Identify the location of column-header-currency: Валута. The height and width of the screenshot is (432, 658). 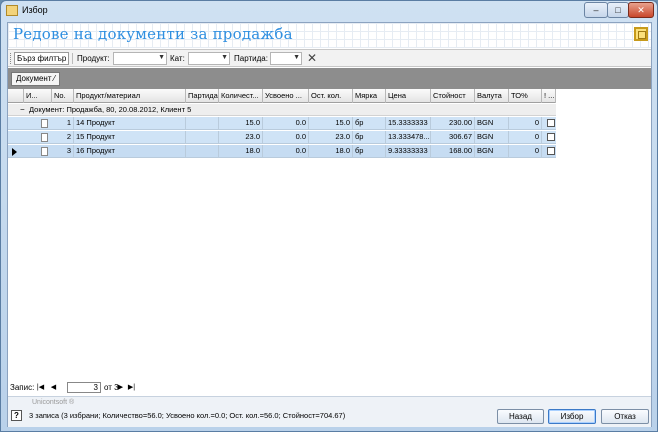
(492, 96).